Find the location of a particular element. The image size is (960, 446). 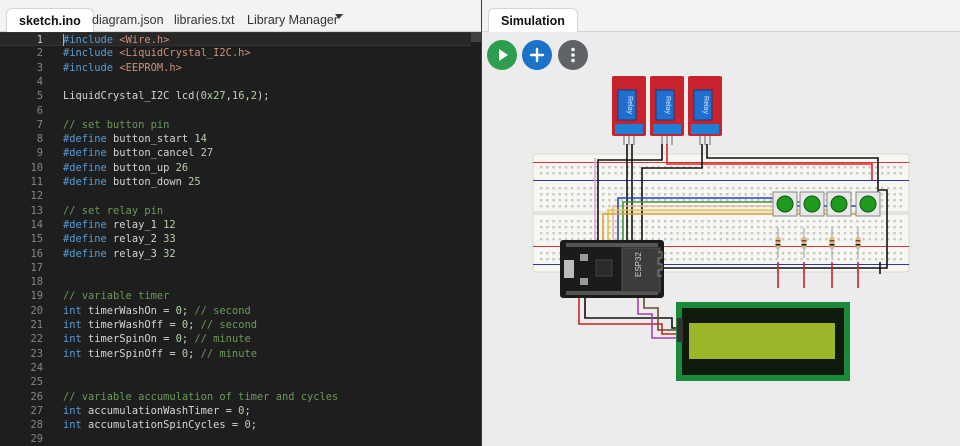

code-line: 12 is located at coordinates (240, 196).